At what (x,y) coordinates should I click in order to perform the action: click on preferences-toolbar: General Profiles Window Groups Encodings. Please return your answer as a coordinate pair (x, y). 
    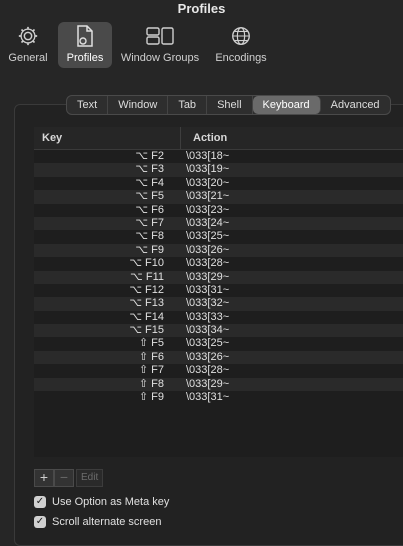
    Looking at the image, I should click on (201, 46).